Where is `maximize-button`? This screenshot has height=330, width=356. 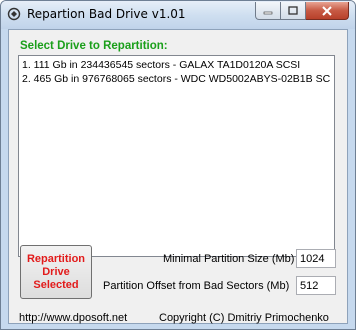
maximize-button is located at coordinates (293, 11).